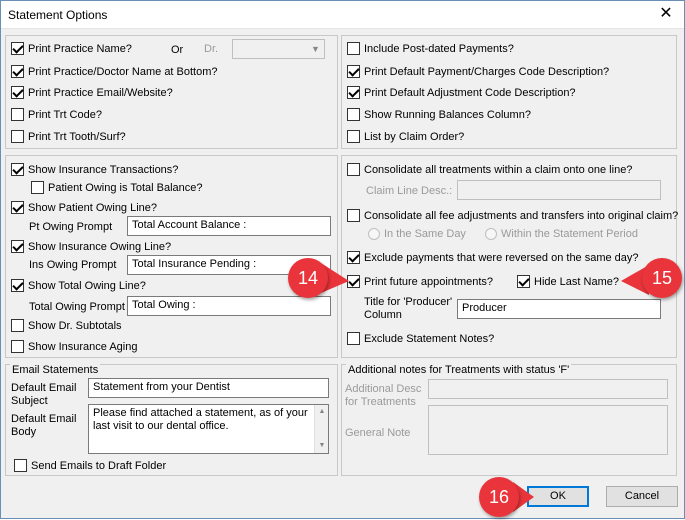  I want to click on list-by-claim-order-checkbox: List by Claim Order?, so click(405, 136).